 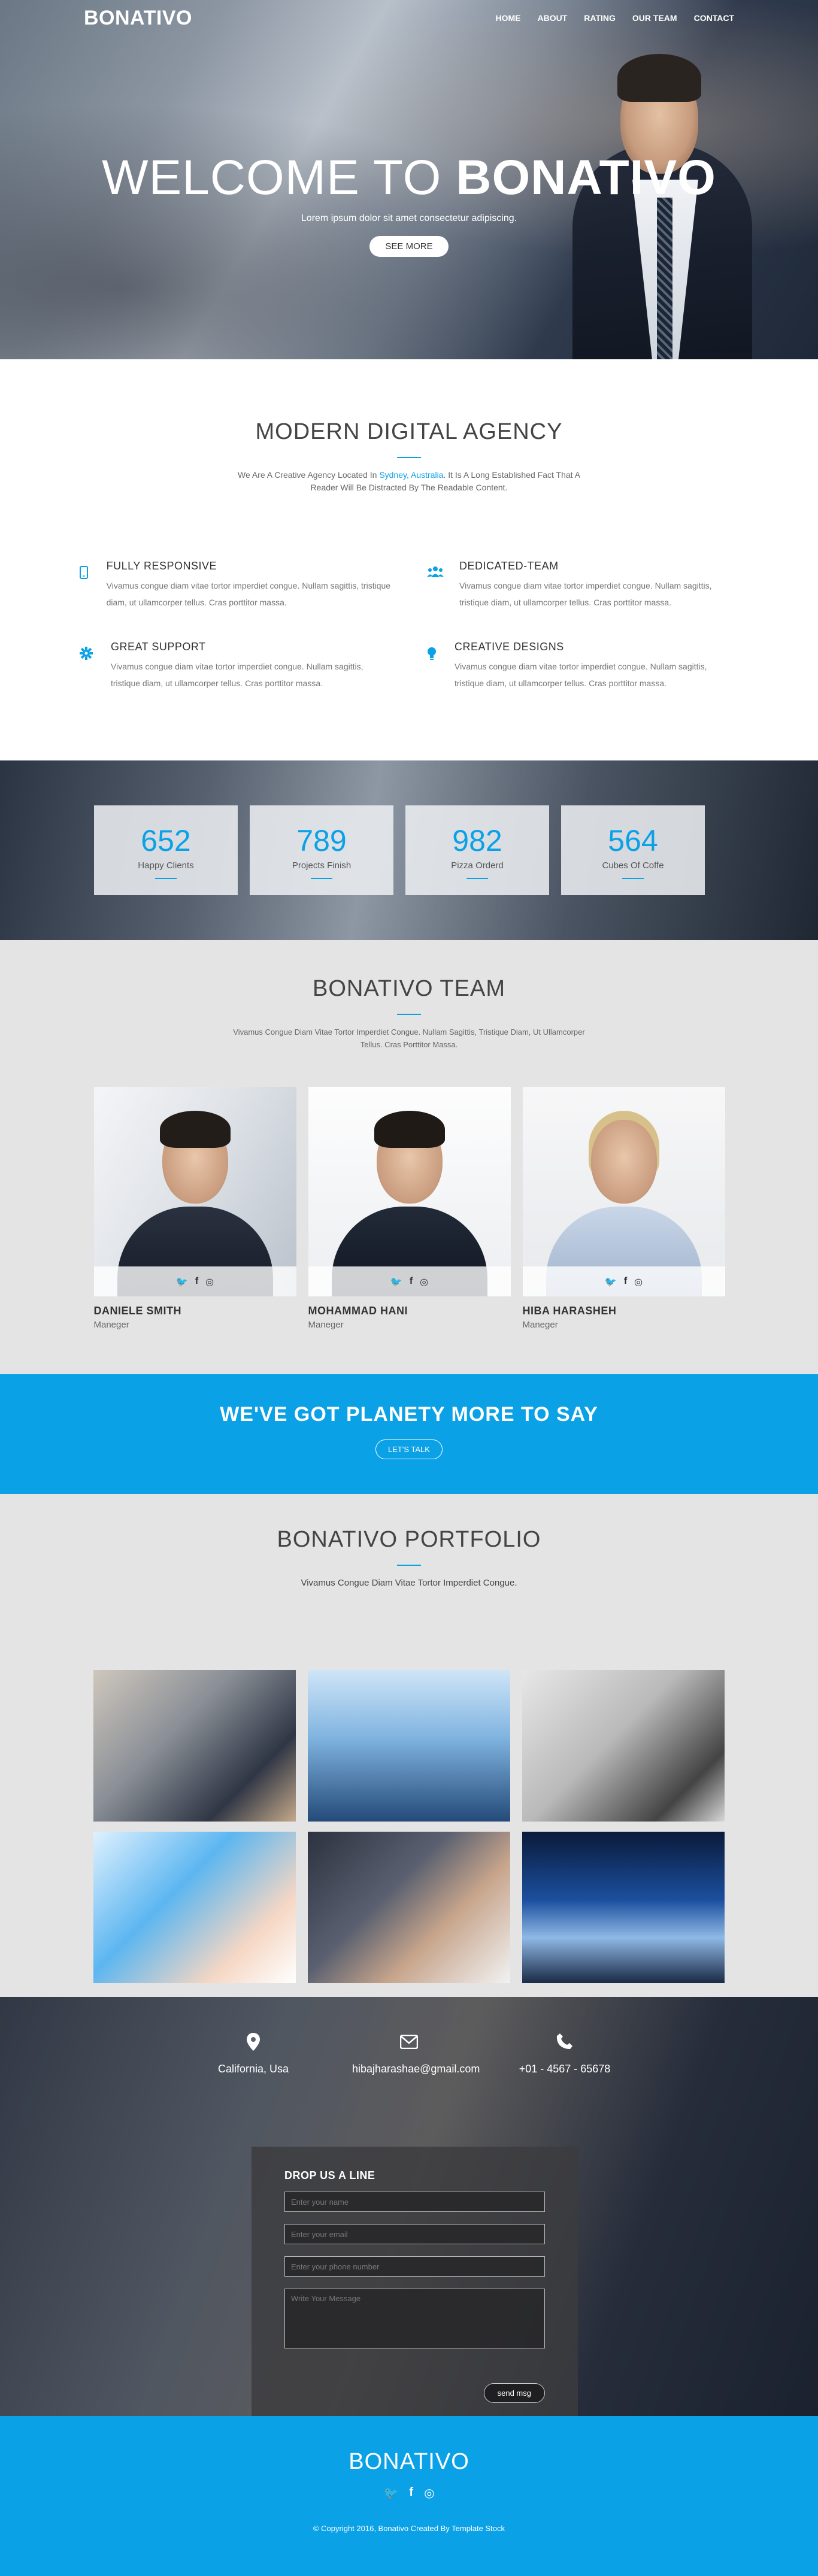 I want to click on stat-label: Pizza Orderd, so click(x=478, y=865).